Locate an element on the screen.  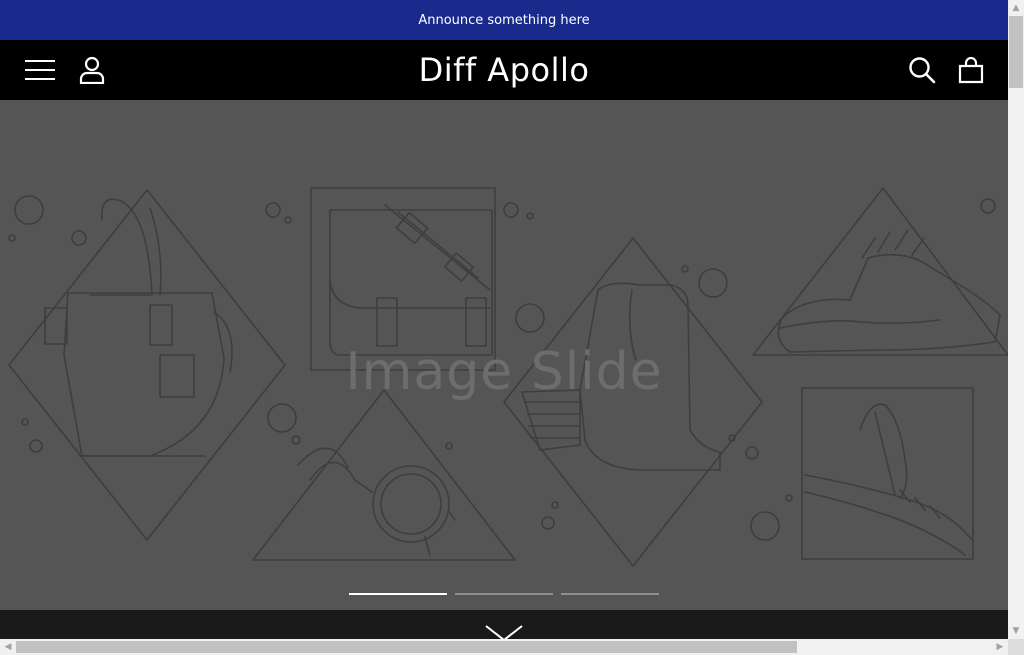
menu-button is located at coordinates (40, 70).